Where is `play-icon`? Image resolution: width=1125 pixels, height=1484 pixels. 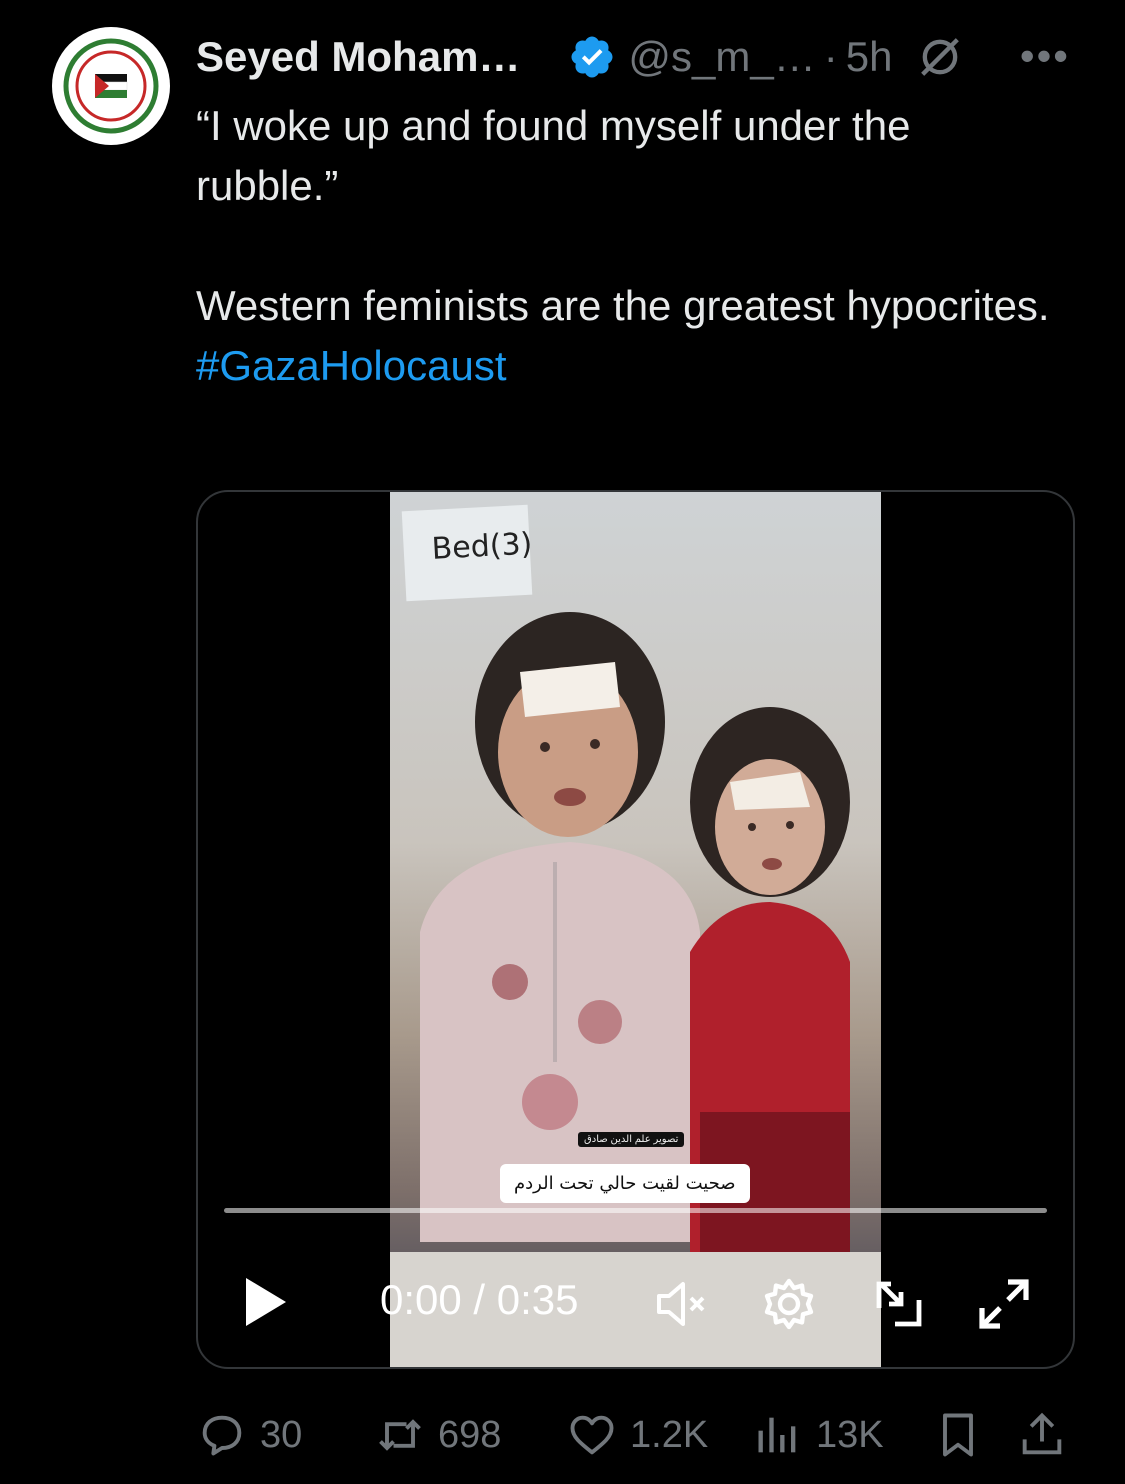
play-icon is located at coordinates (266, 1302).